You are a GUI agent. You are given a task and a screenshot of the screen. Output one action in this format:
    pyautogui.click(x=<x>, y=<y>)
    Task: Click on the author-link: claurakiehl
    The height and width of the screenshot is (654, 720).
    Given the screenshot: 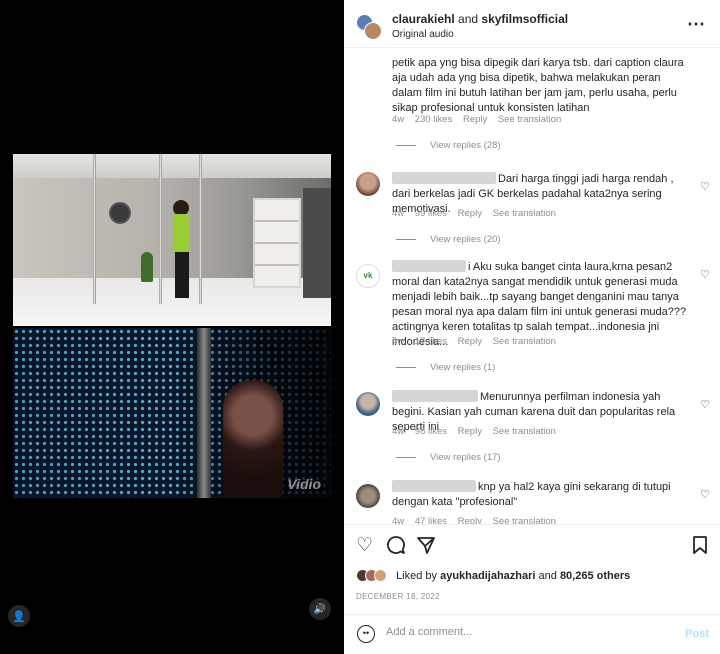 What is the action you would take?
    pyautogui.click(x=423, y=19)
    